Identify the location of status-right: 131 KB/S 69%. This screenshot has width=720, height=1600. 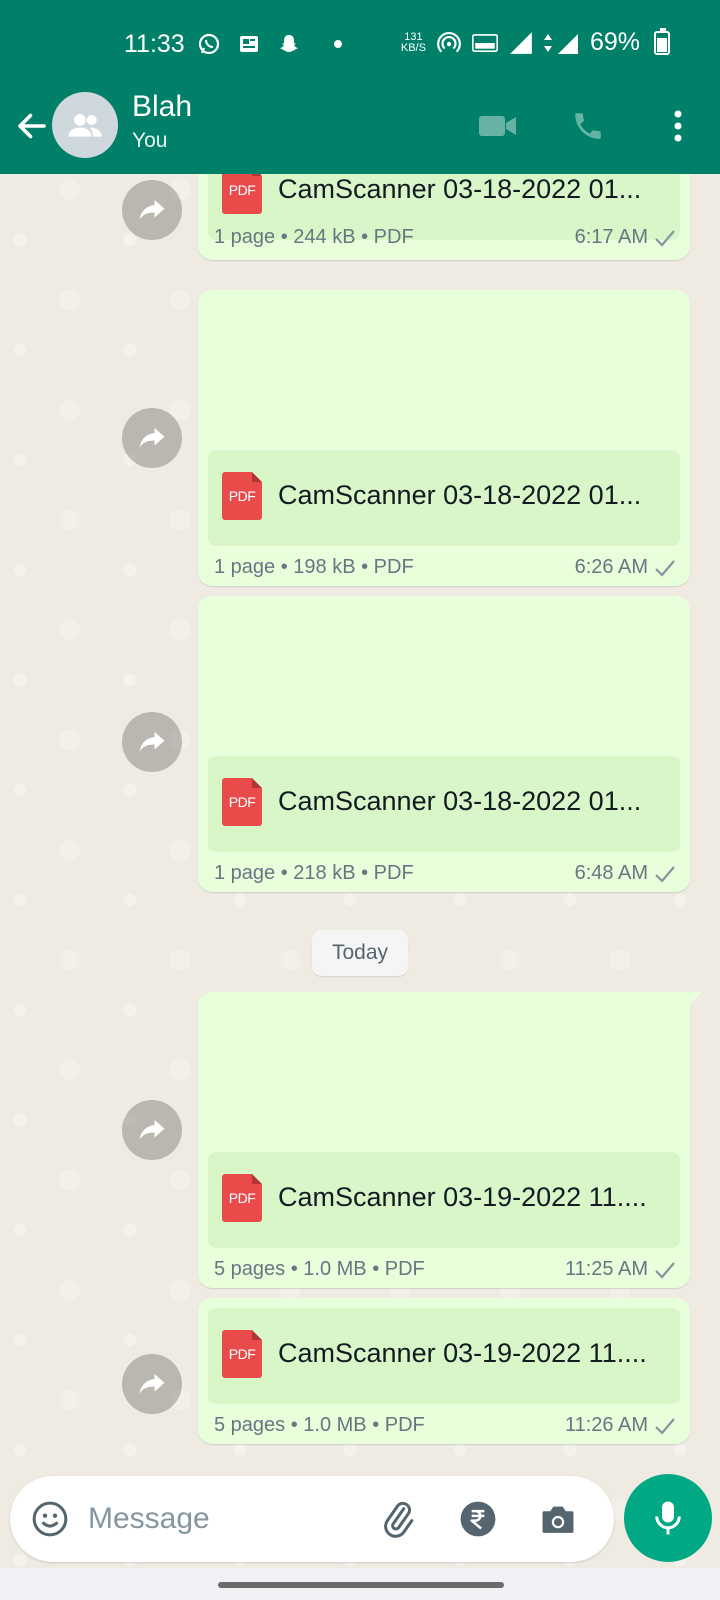
(535, 42).